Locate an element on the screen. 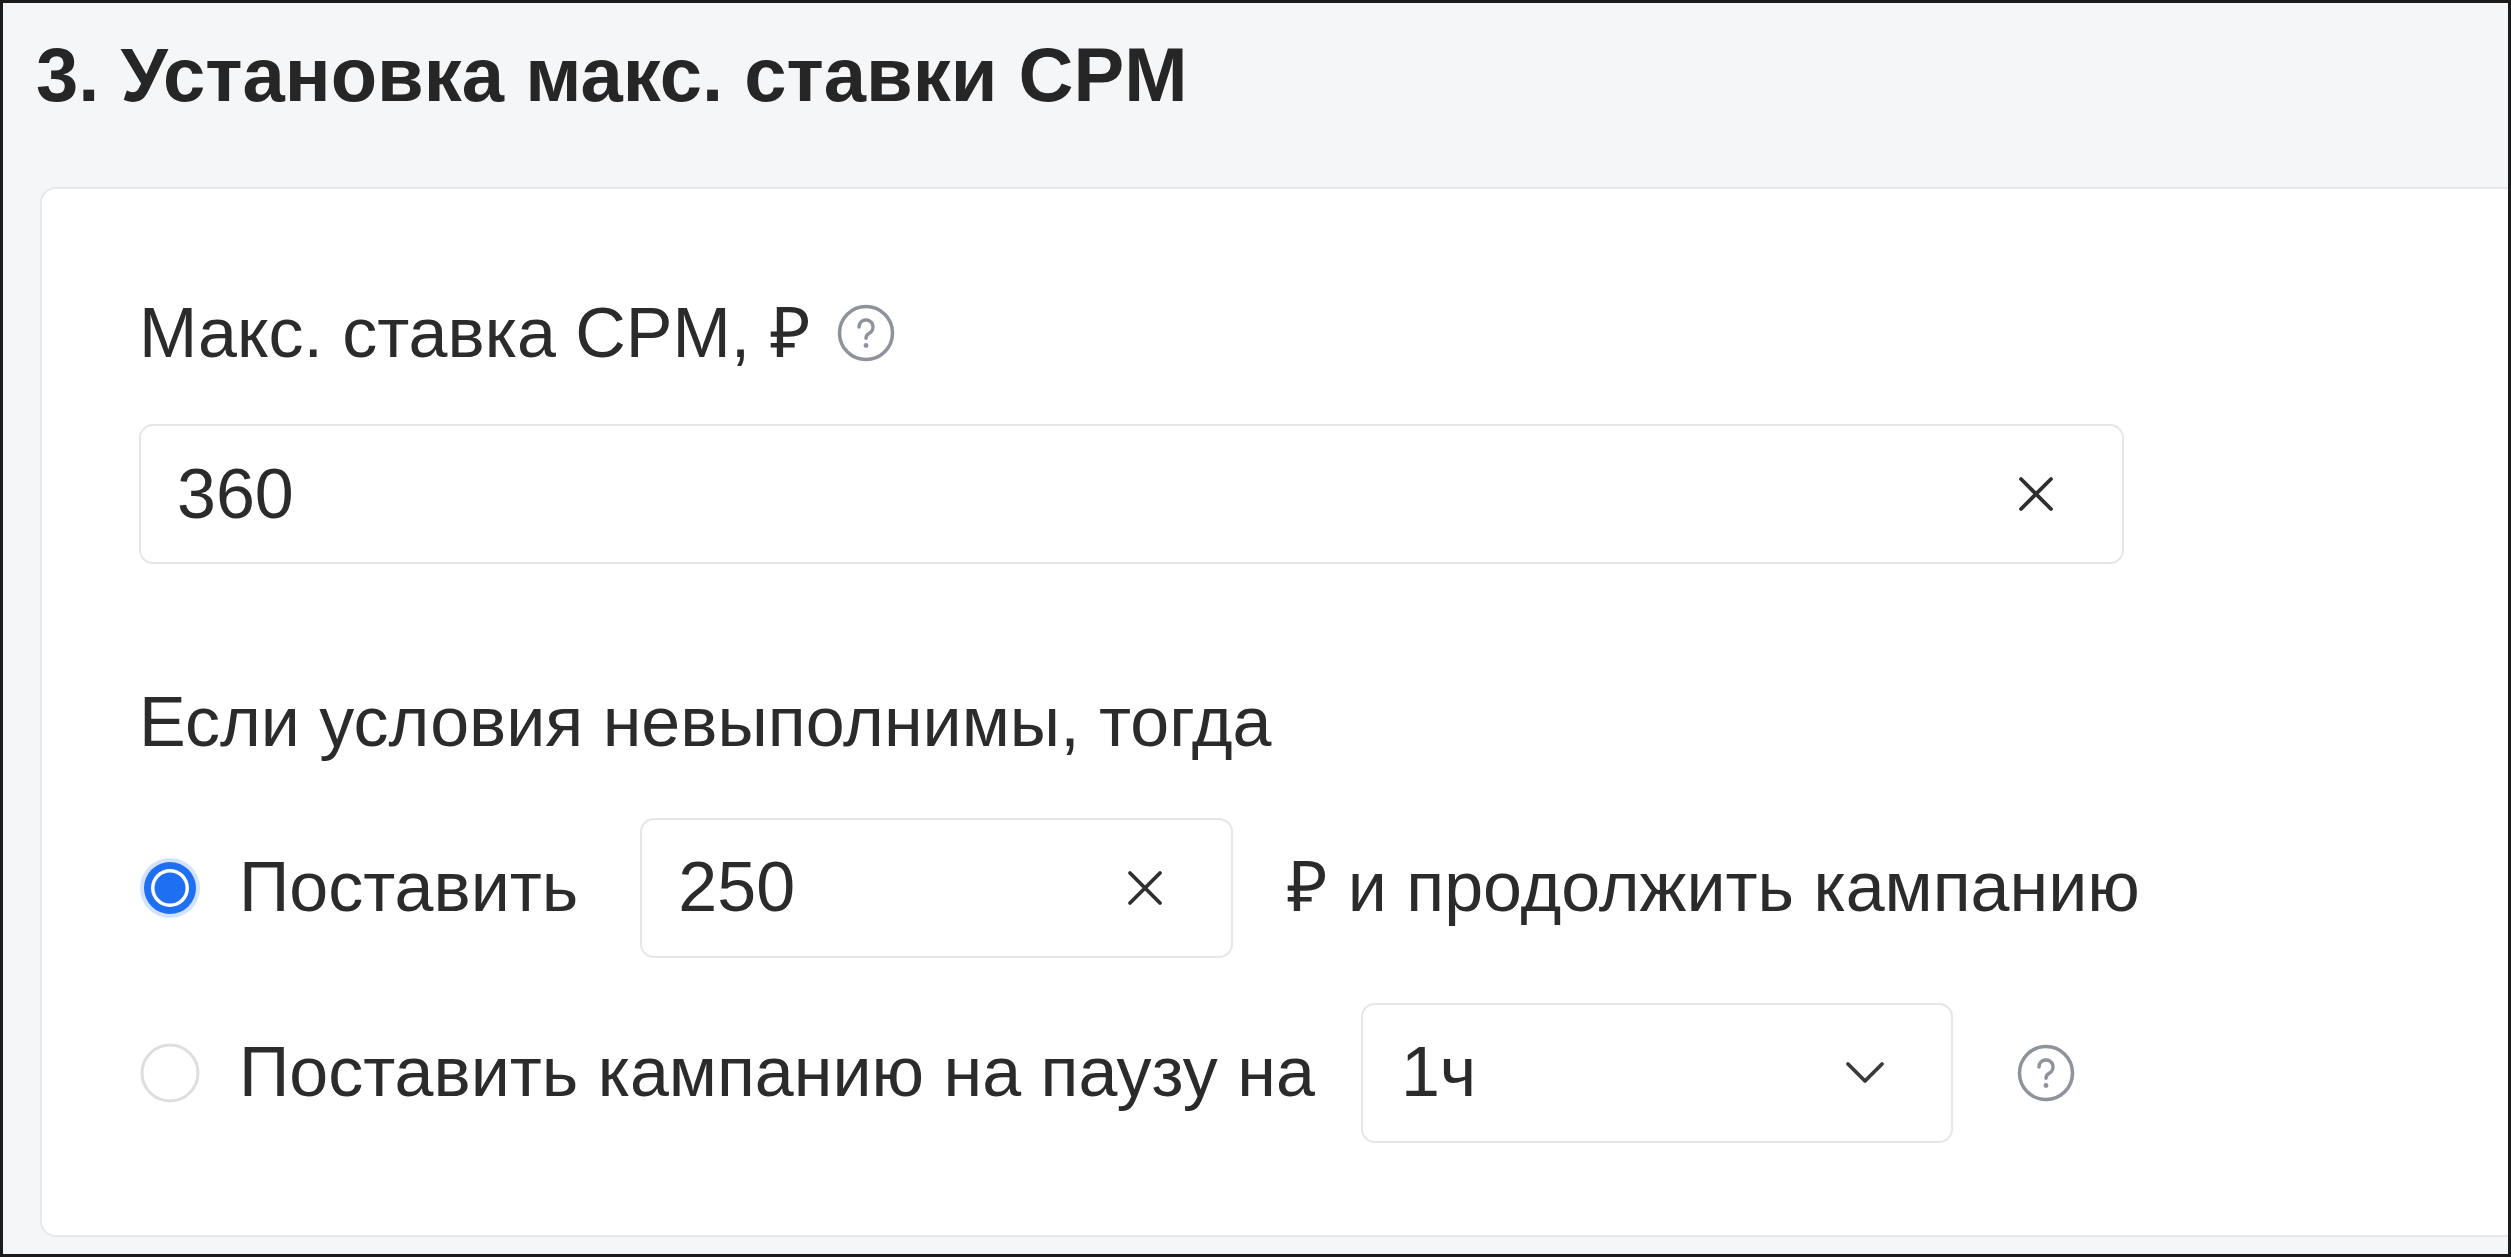 Image resolution: width=2511 pixels, height=1257 pixels. chevron-down-icon is located at coordinates (1864, 1072).